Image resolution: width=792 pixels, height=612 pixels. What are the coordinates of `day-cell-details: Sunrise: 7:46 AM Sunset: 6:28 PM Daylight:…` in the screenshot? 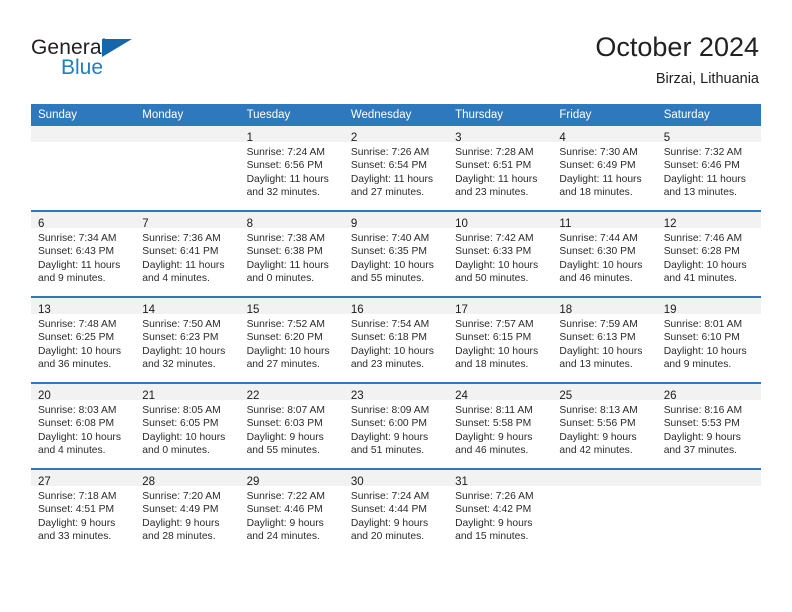 It's located at (709, 257).